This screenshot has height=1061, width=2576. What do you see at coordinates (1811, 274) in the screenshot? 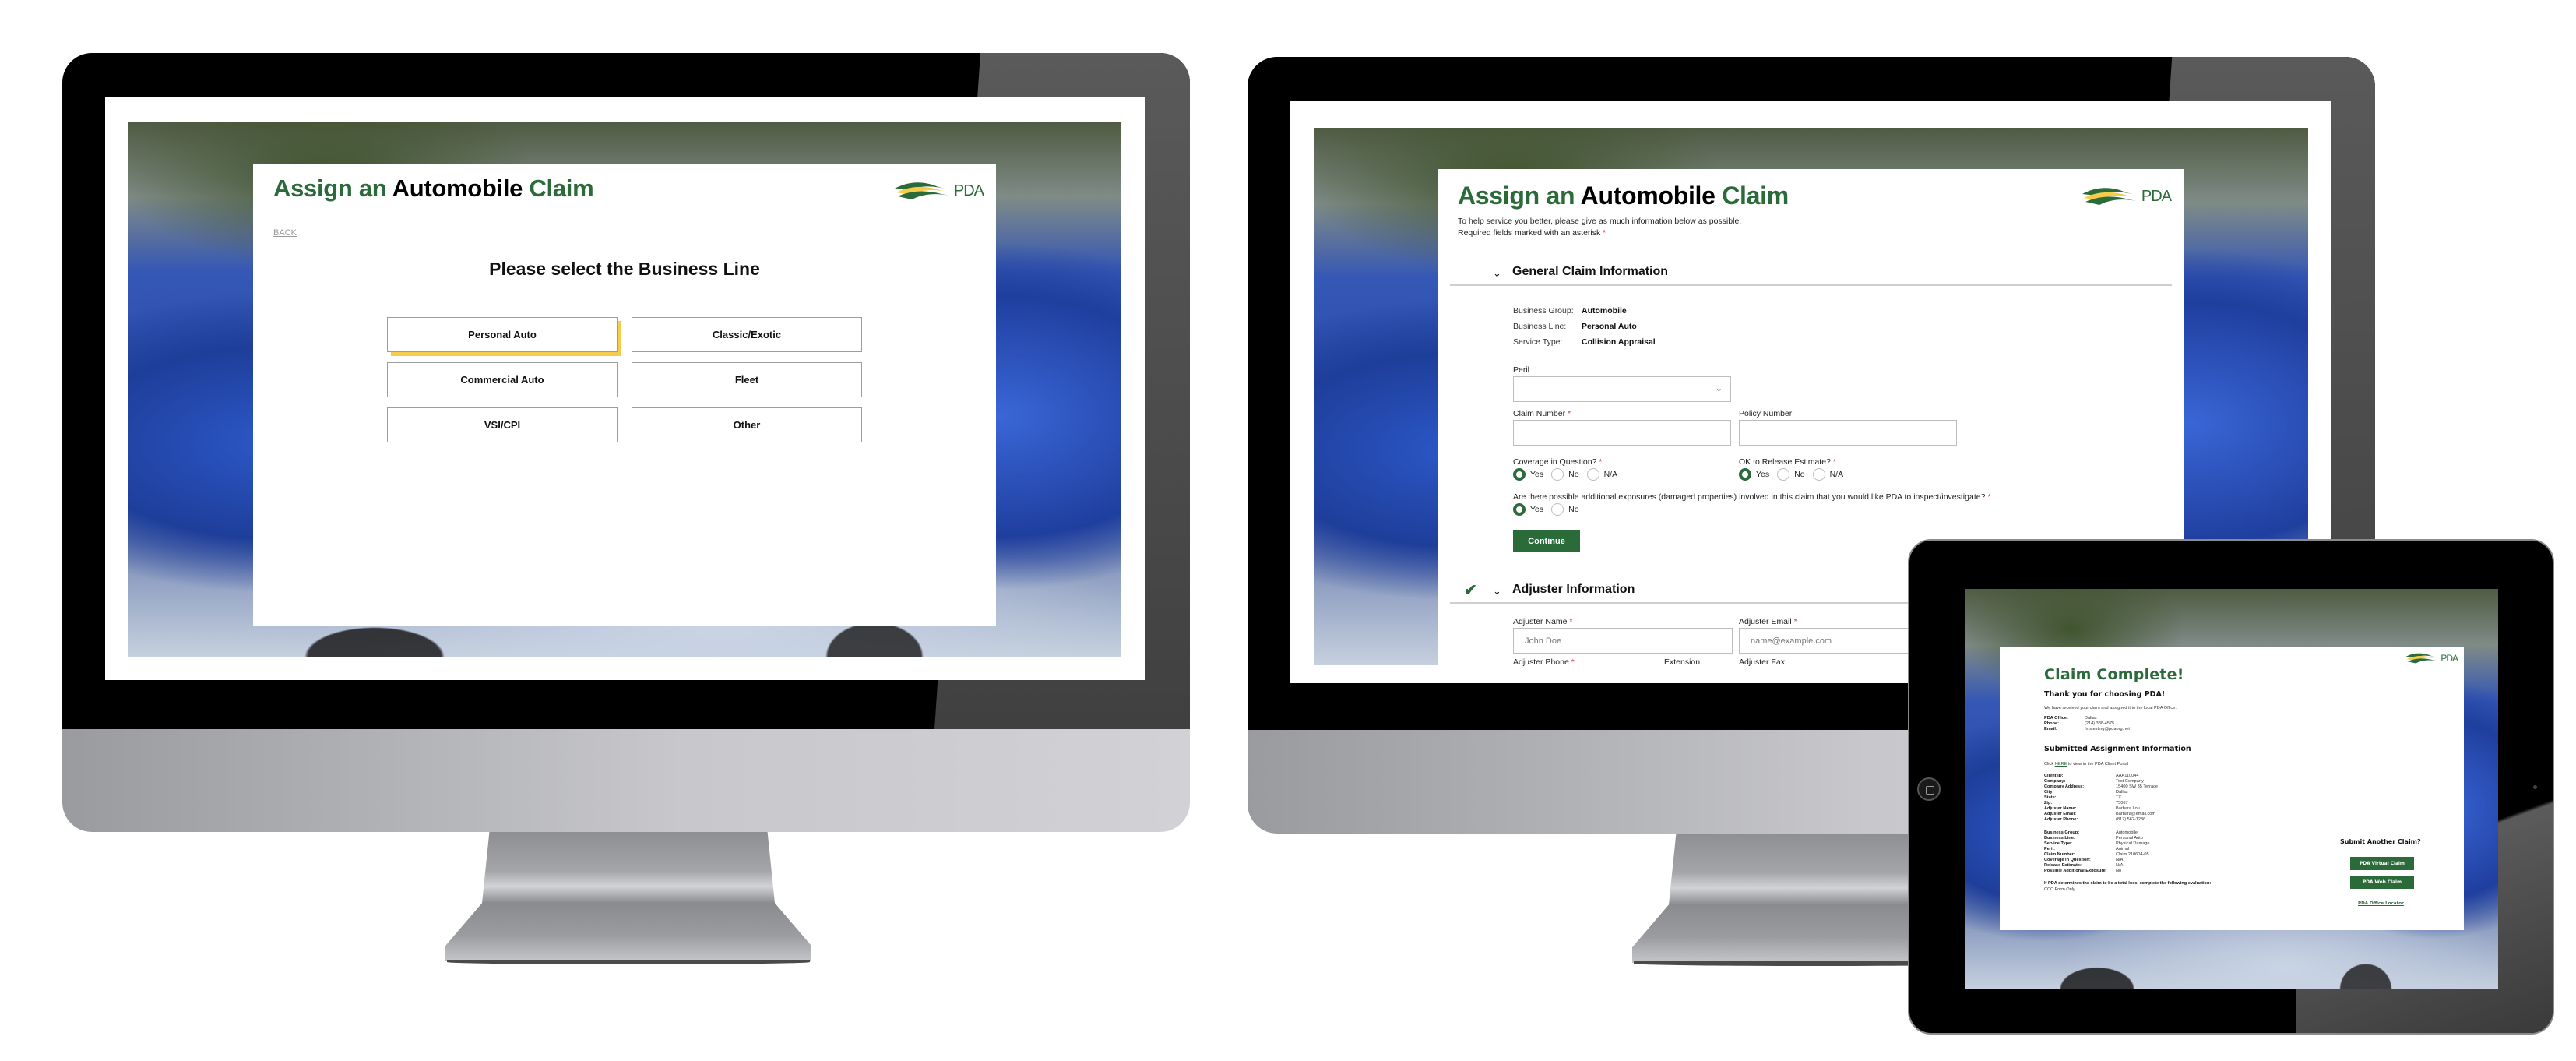
I see `general-claim-section-header: ⌄ General Claim Information` at bounding box center [1811, 274].